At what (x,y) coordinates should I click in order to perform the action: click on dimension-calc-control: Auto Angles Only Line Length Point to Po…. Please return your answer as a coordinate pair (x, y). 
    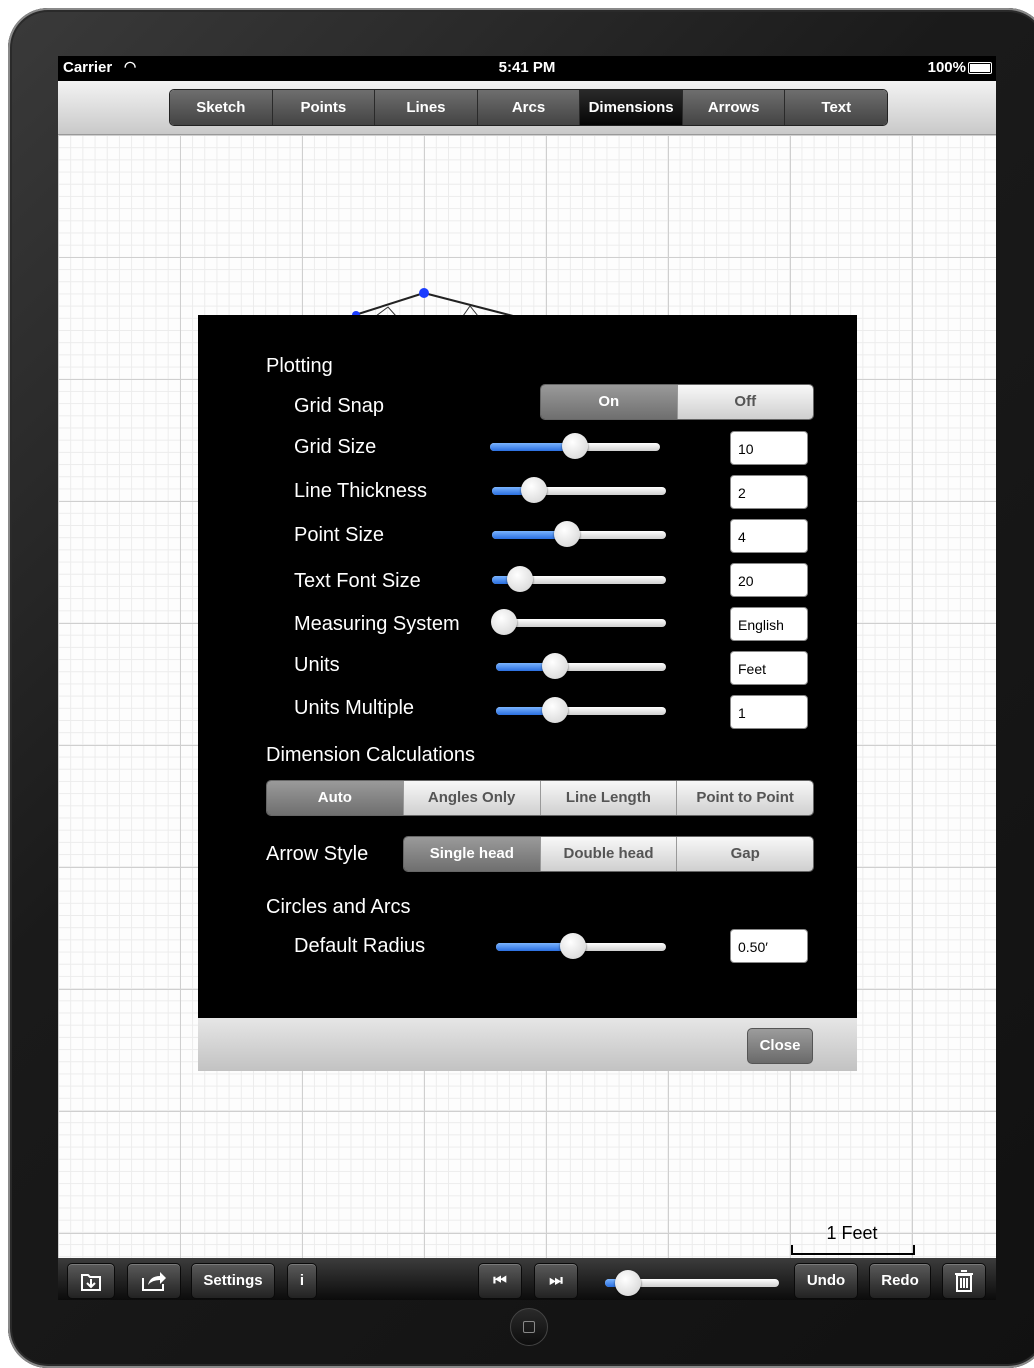
    Looking at the image, I should click on (540, 798).